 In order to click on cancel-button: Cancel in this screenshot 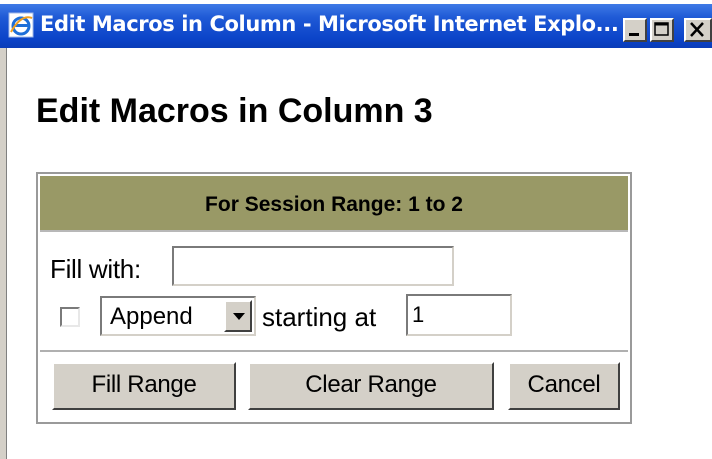, I will do `click(564, 386)`.